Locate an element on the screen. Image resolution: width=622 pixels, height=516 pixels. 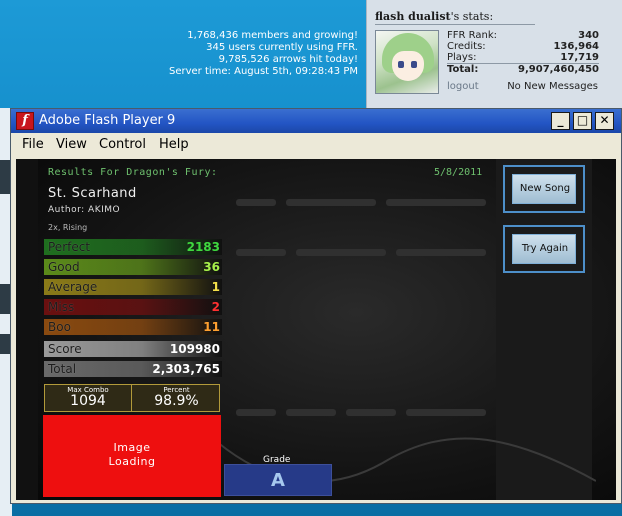
server-time: Server time: August 5th, 09:28:43 PM is located at coordinates (263, 71).